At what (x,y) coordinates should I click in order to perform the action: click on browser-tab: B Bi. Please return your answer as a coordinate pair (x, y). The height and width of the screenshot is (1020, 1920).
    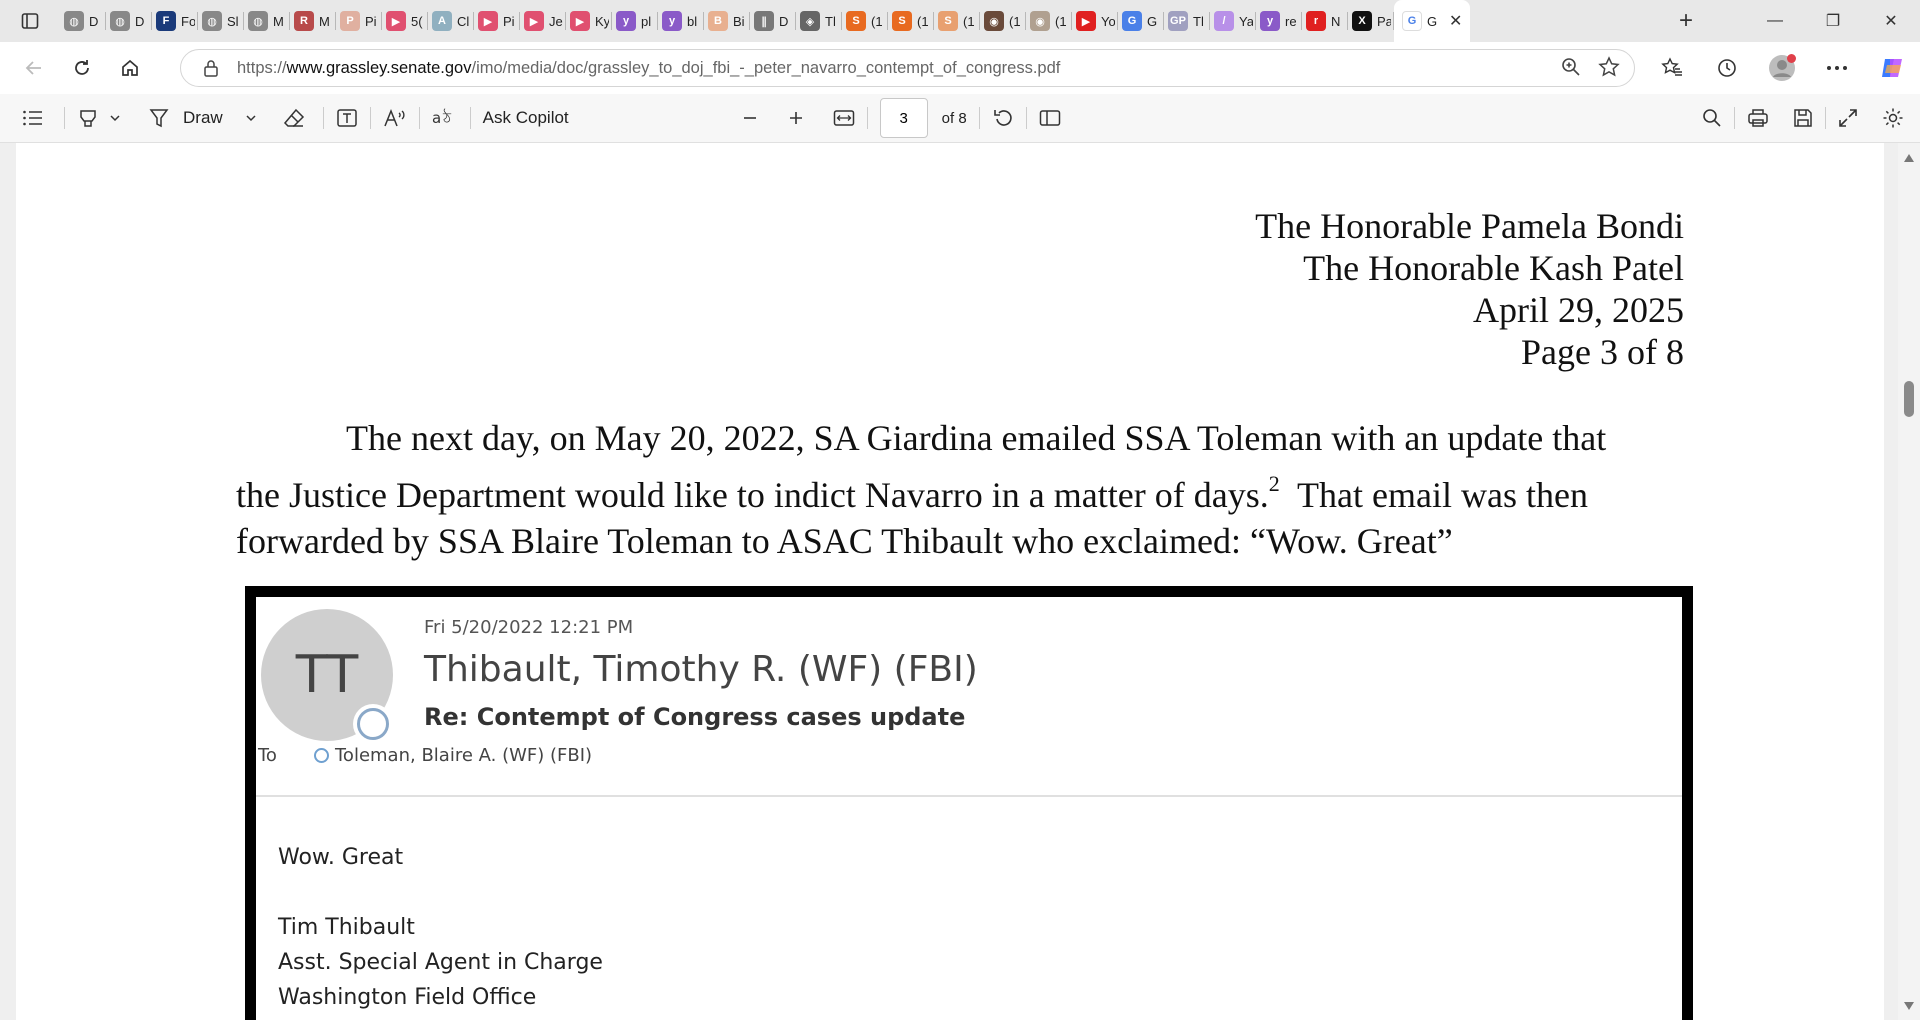
    Looking at the image, I should click on (727, 21).